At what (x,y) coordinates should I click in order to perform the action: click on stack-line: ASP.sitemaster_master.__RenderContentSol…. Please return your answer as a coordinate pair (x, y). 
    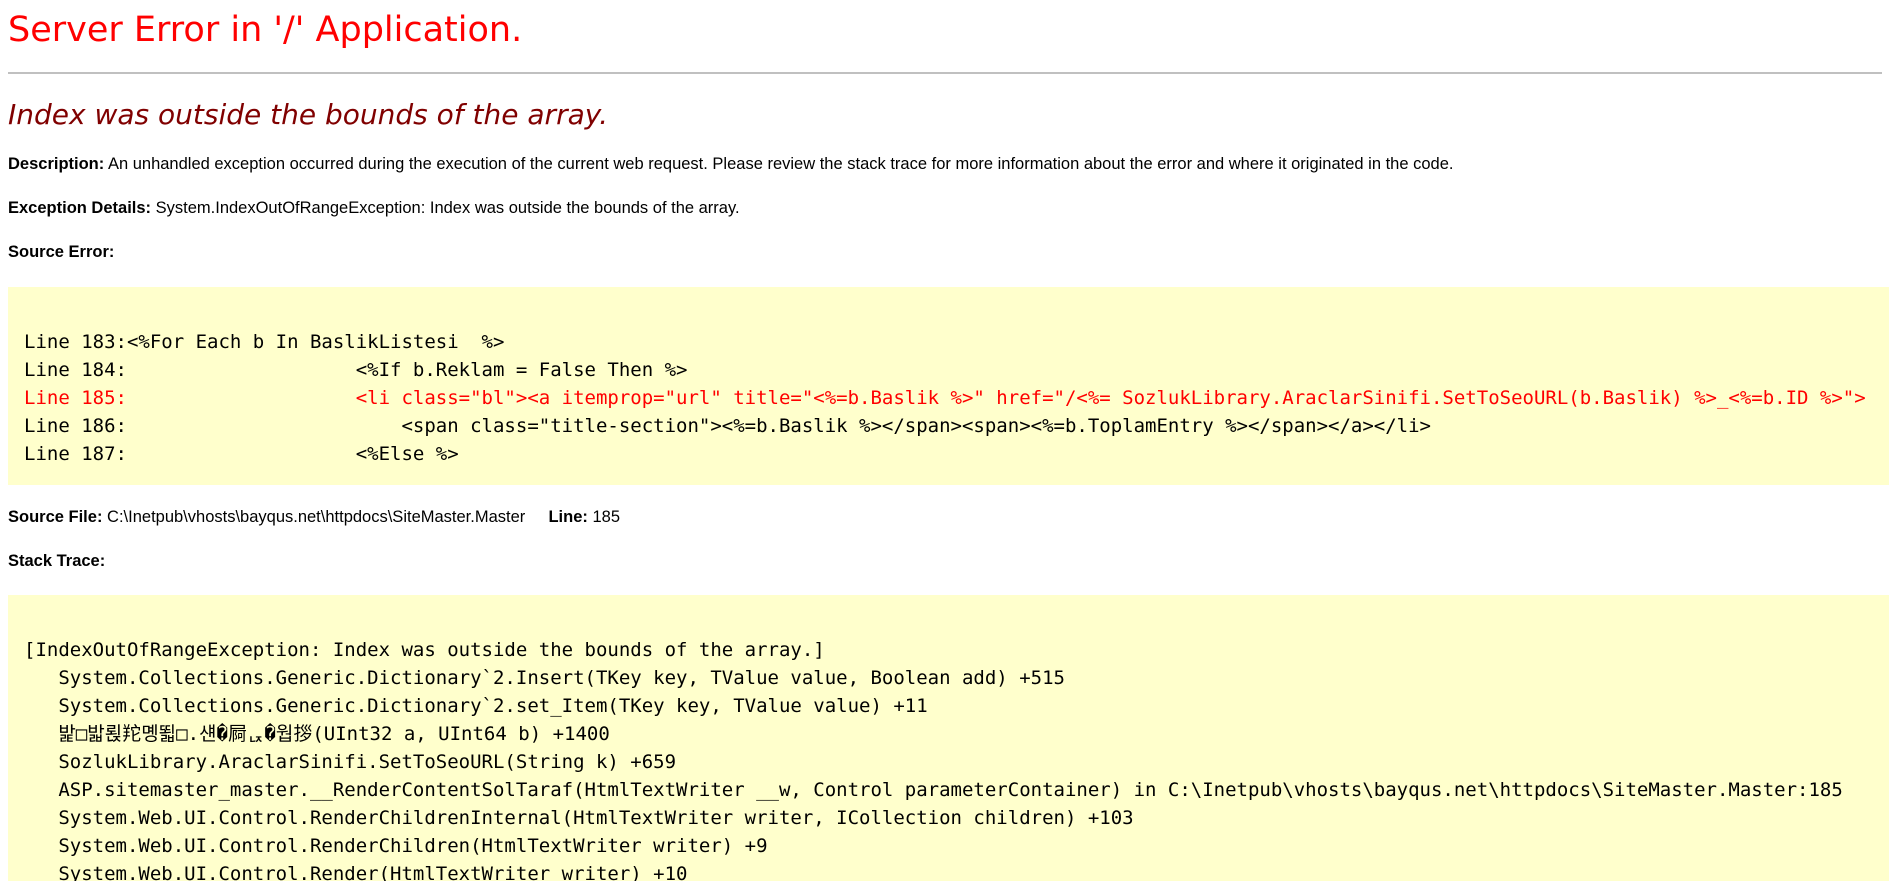
    Looking at the image, I should click on (933, 790).